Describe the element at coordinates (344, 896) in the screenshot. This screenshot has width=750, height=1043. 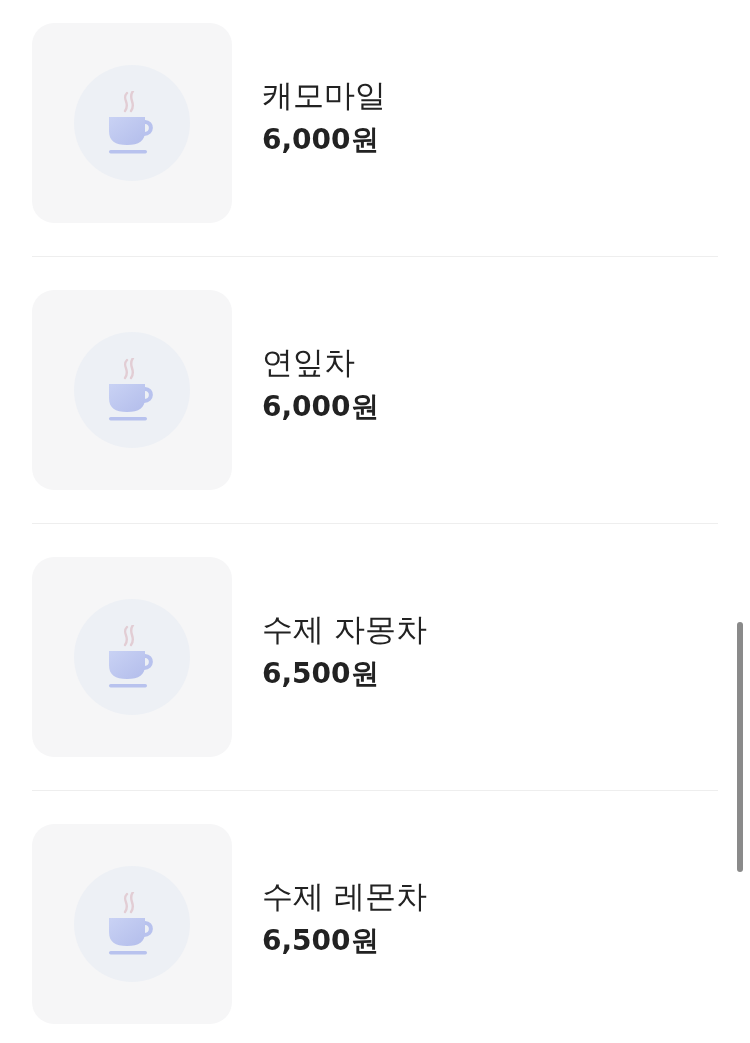
I see `product-name: 수제 레몬차` at that location.